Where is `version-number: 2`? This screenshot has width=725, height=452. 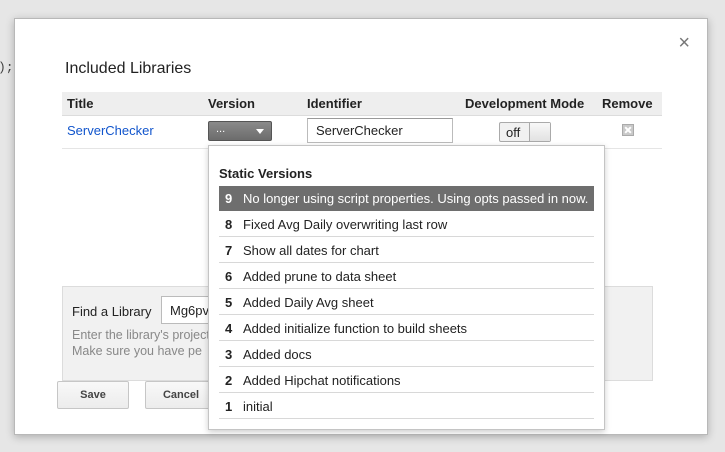 version-number: 2 is located at coordinates (229, 380).